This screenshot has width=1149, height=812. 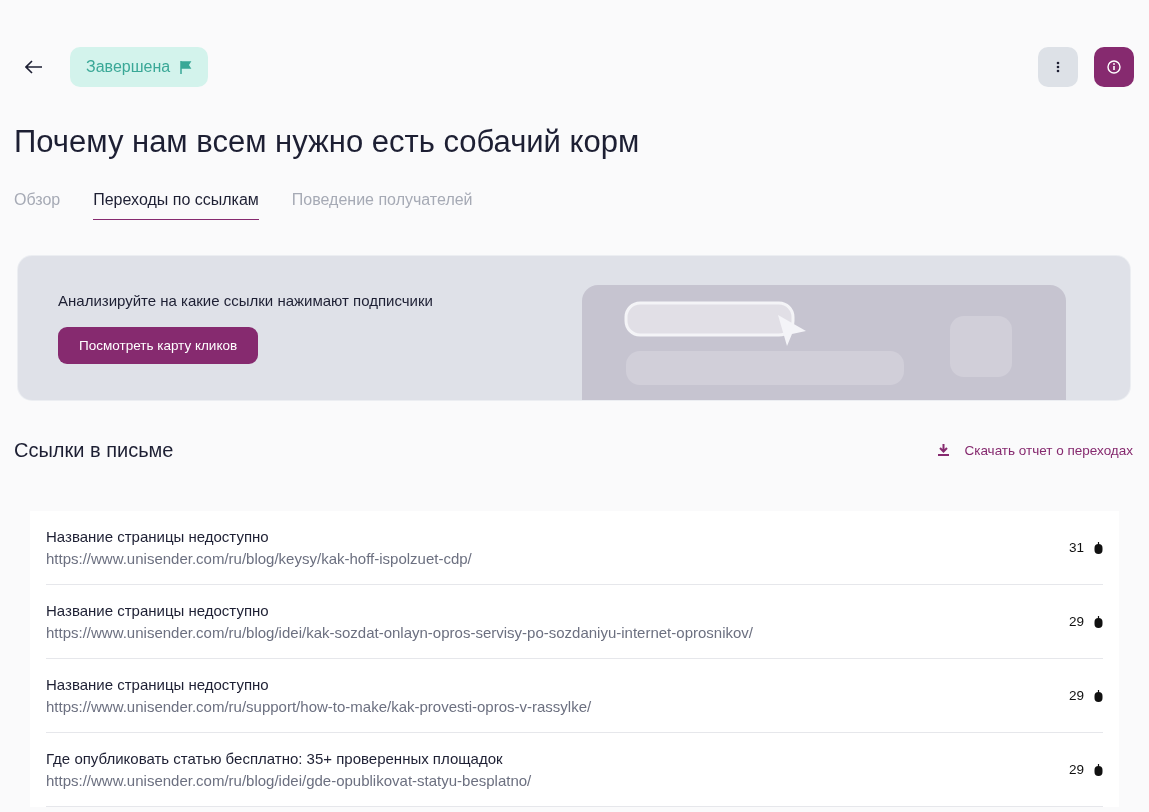 What do you see at coordinates (139, 67) in the screenshot?
I see `status-badge: Завершена` at bounding box center [139, 67].